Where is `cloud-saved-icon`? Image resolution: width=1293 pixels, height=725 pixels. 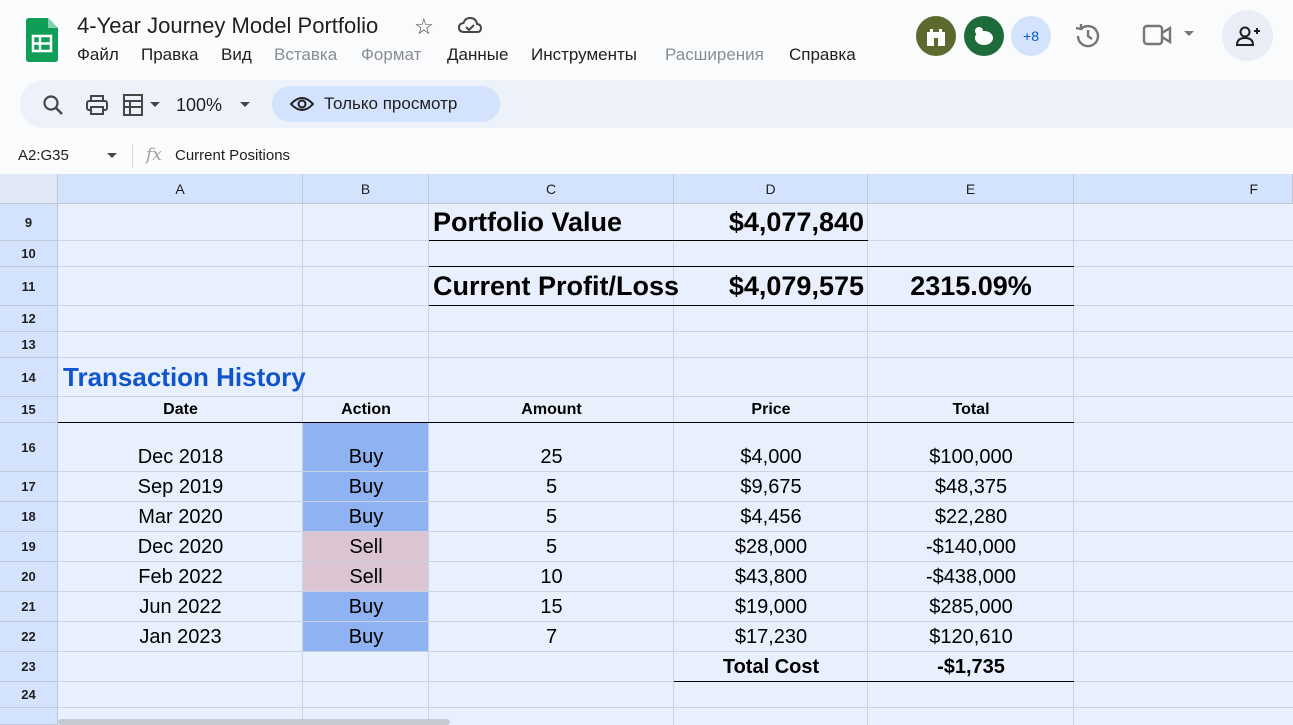 cloud-saved-icon is located at coordinates (470, 26).